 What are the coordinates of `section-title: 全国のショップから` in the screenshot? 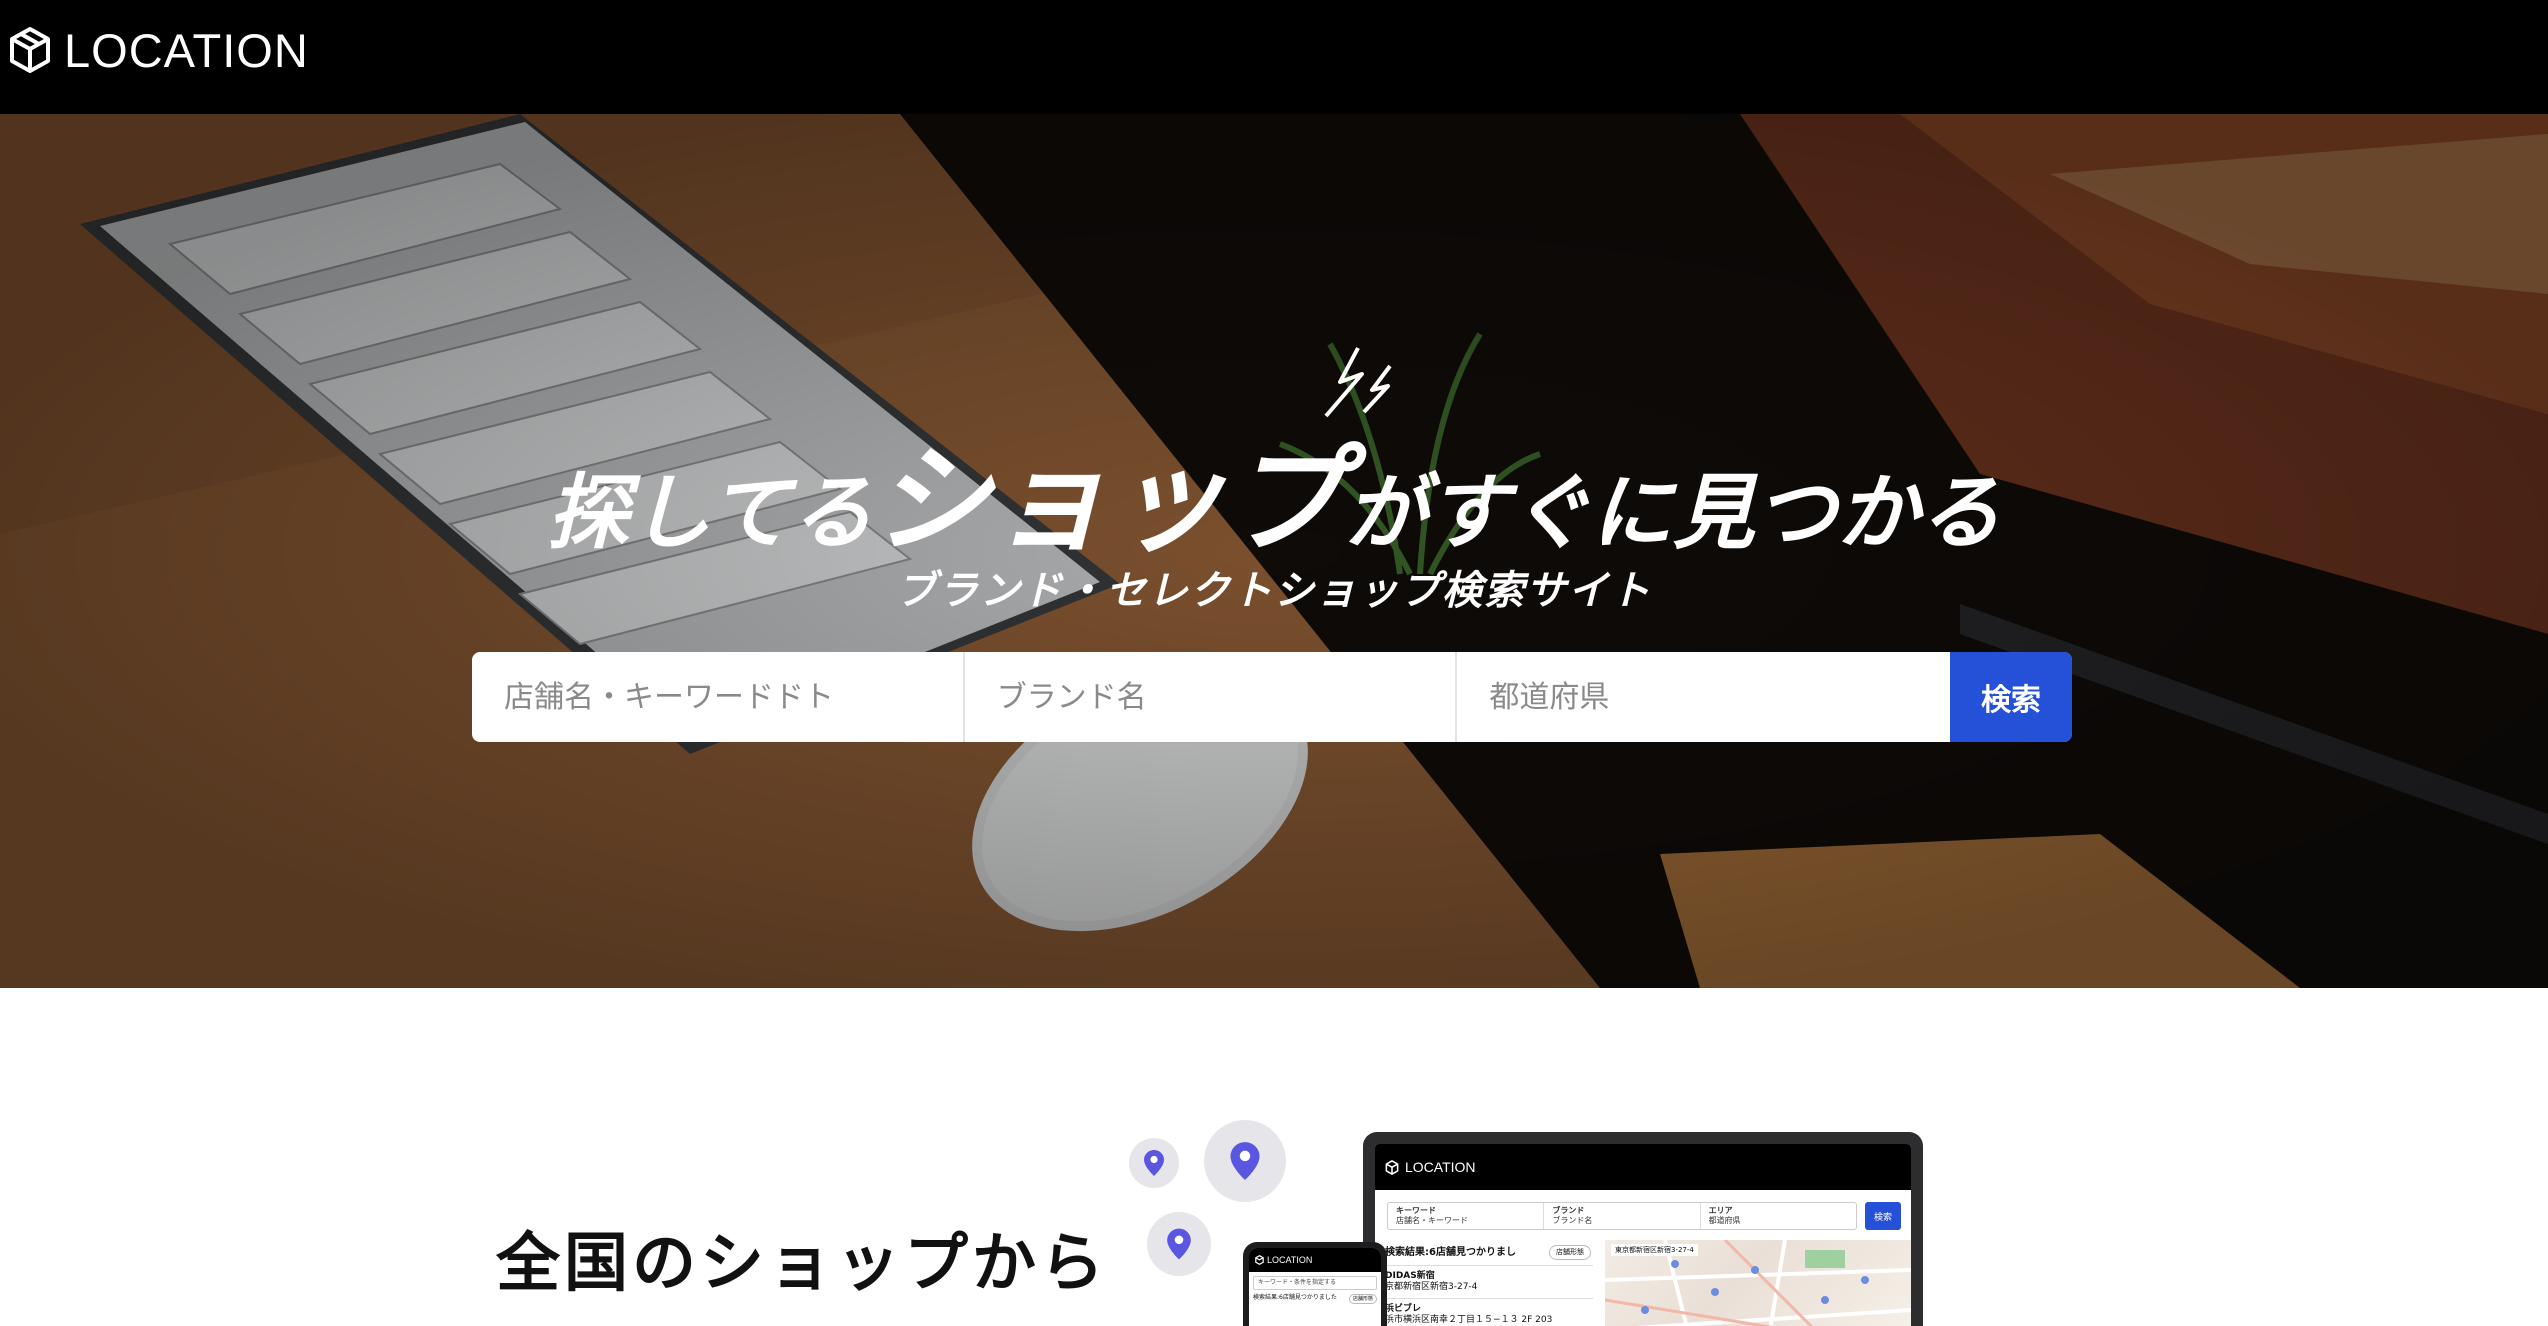 It's located at (802, 1264).